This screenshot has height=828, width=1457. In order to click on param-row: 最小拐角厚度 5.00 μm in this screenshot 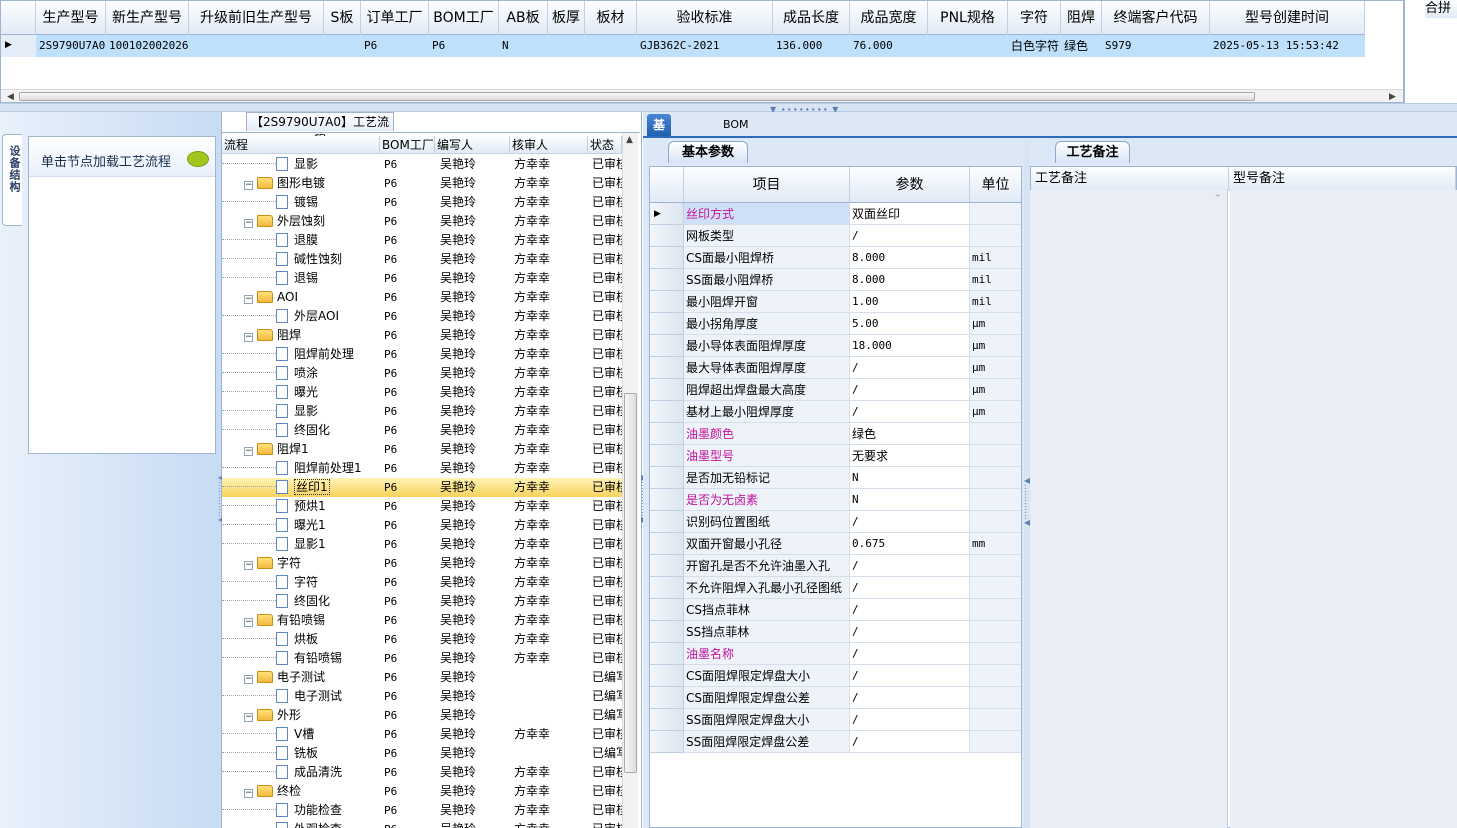, I will do `click(835, 324)`.